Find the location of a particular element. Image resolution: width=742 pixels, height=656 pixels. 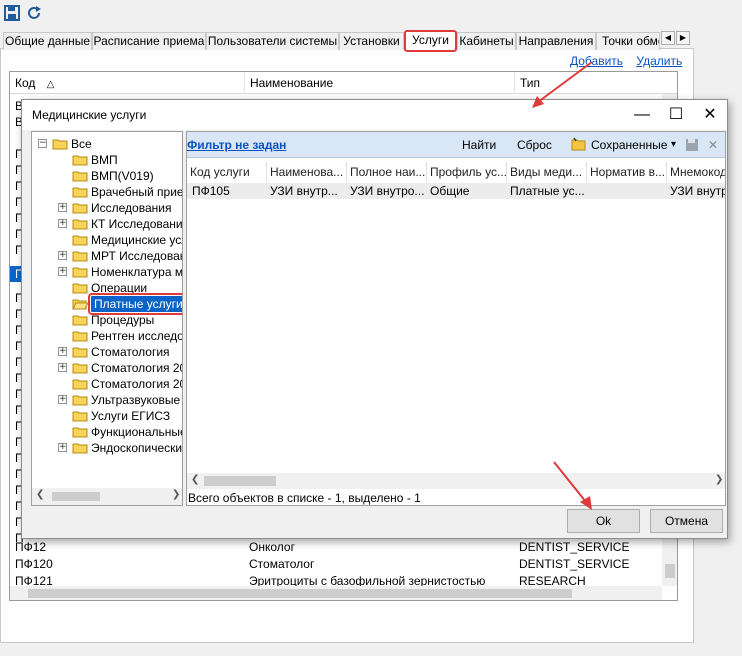

ok-button: Ok is located at coordinates (603, 521).